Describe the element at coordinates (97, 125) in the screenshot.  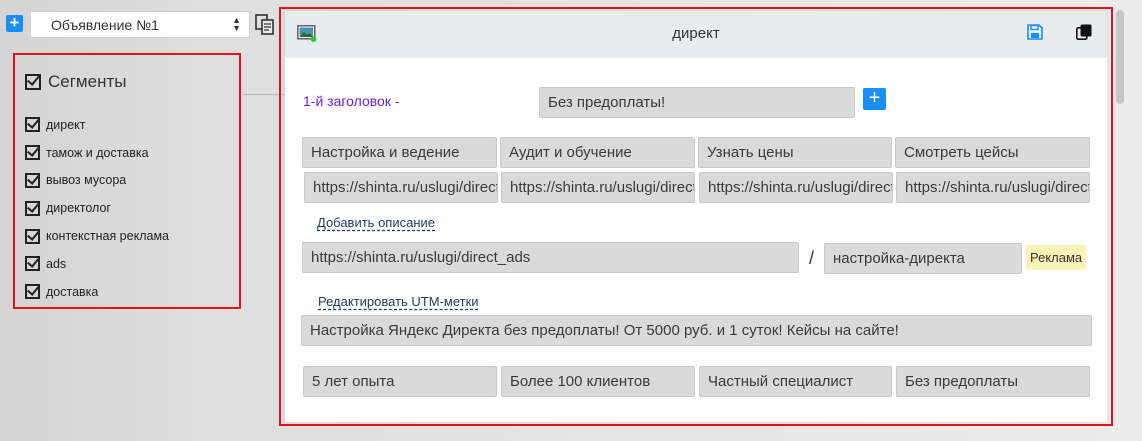
I see `segment-item: директ` at that location.